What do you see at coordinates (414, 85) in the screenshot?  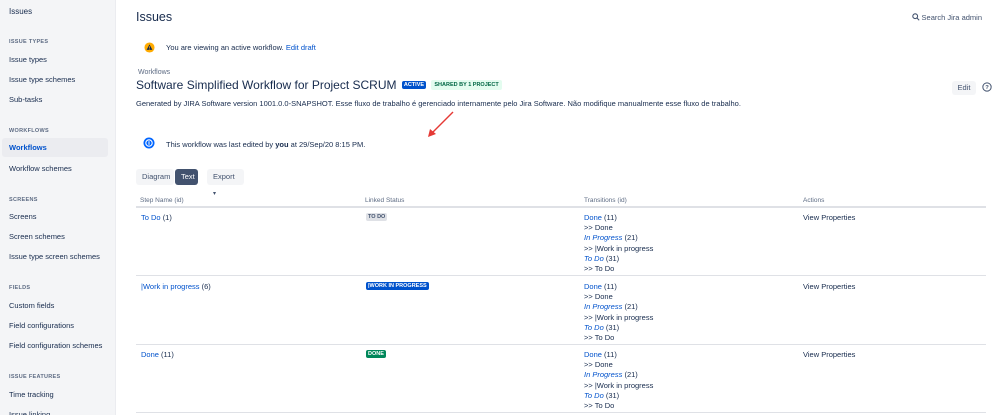 I see `active-badge: ACTIVE` at bounding box center [414, 85].